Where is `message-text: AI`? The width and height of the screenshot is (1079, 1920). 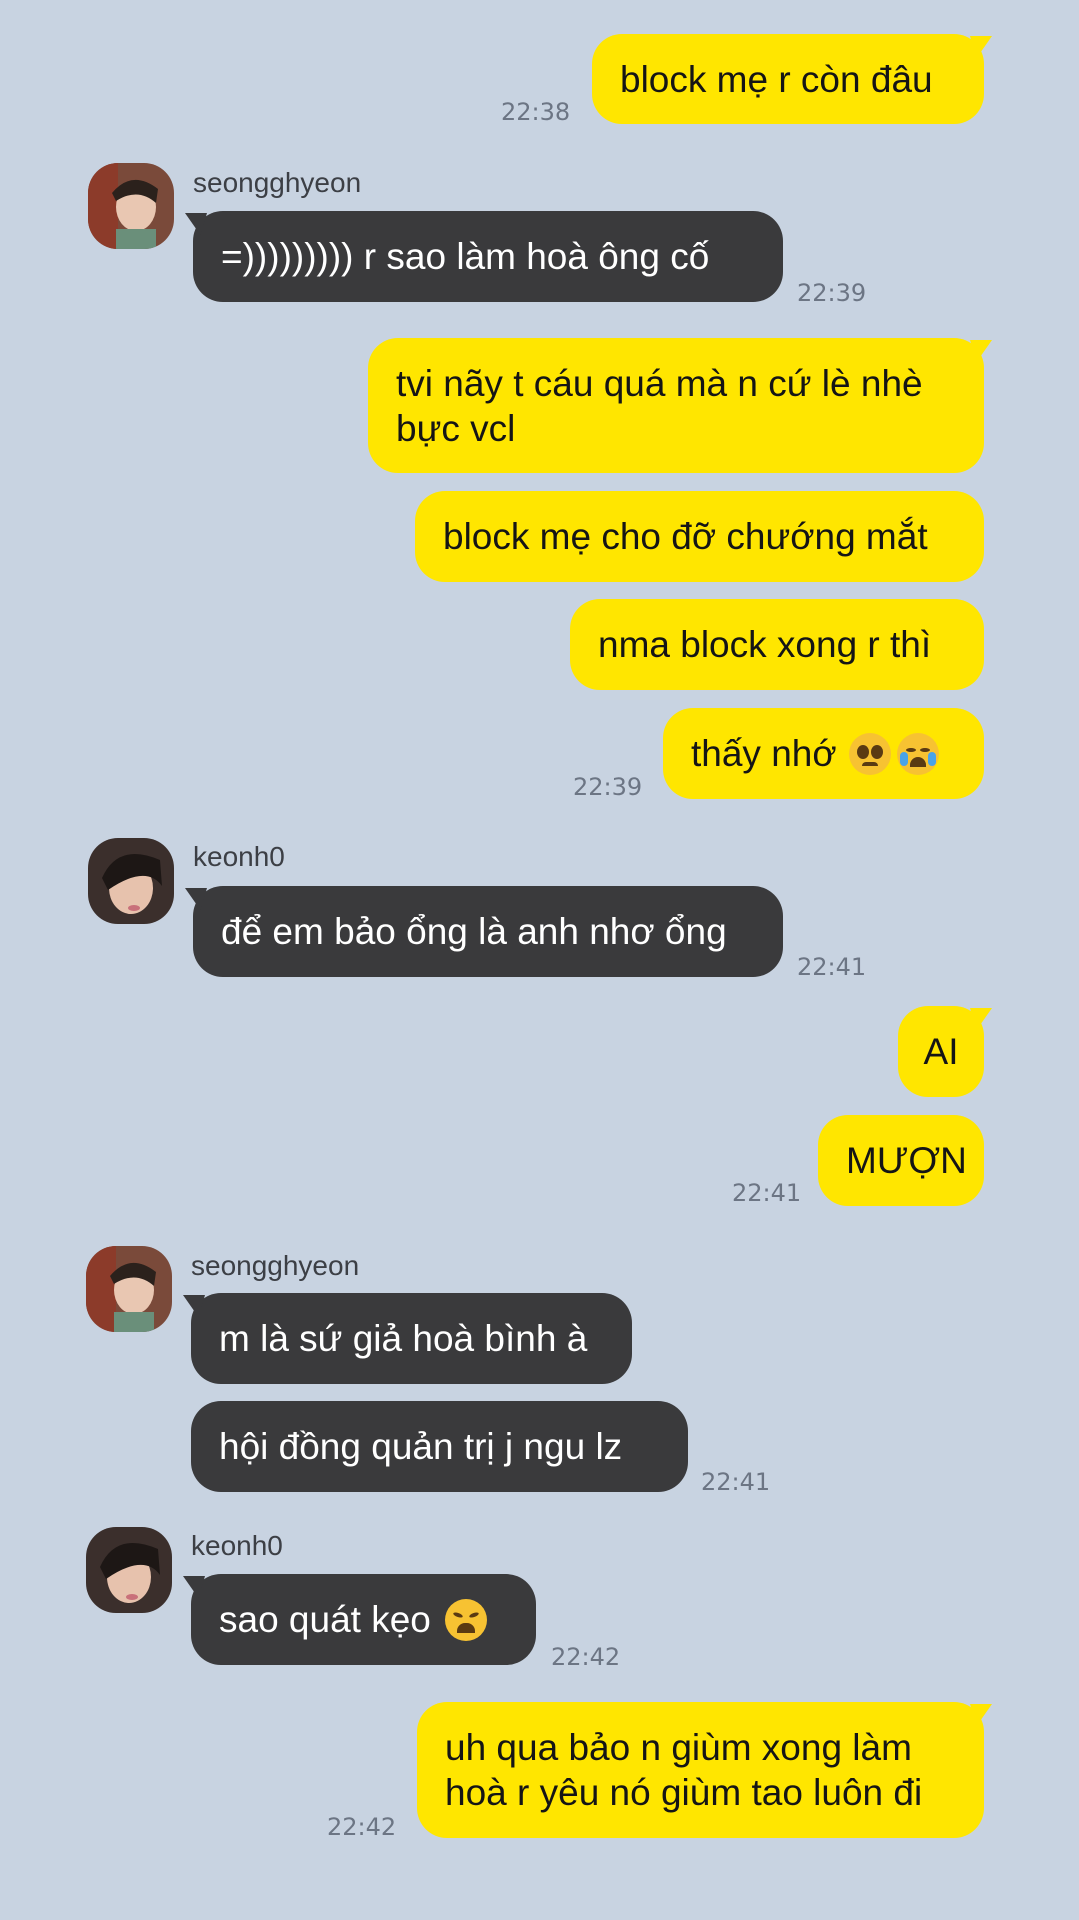
message-text: AI is located at coordinates (941, 1051).